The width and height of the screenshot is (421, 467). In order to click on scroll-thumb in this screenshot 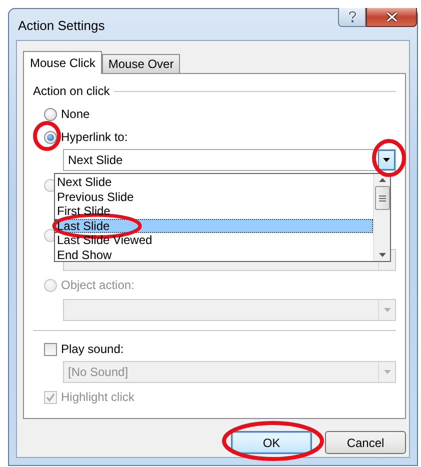, I will do `click(382, 198)`.